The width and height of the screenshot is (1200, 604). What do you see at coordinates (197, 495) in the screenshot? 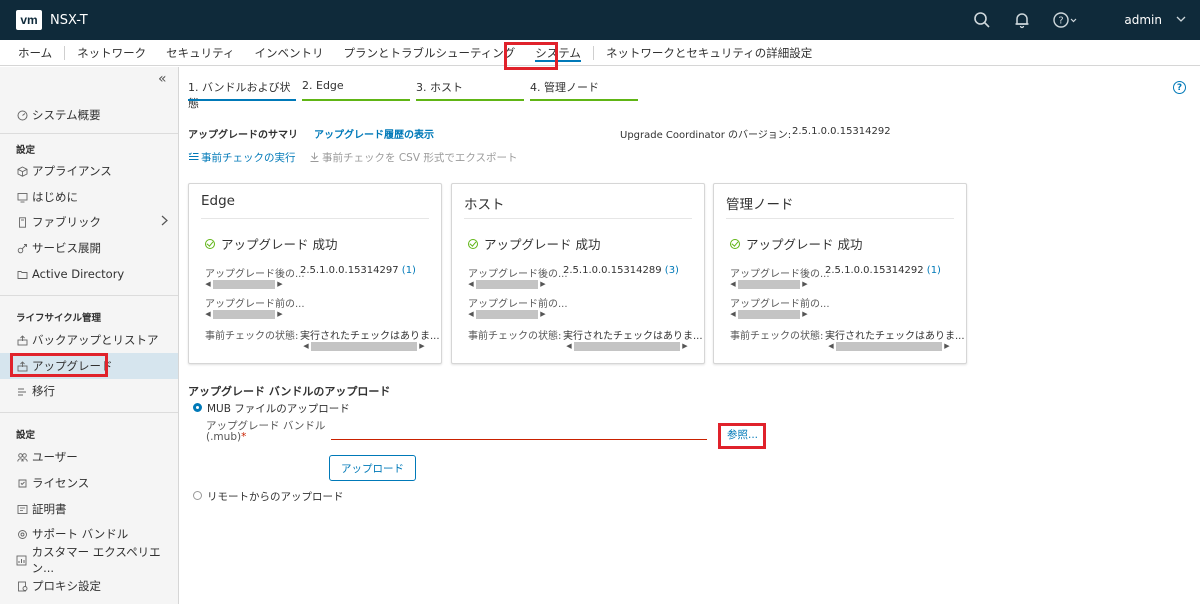
I see `radio-remote-upload` at bounding box center [197, 495].